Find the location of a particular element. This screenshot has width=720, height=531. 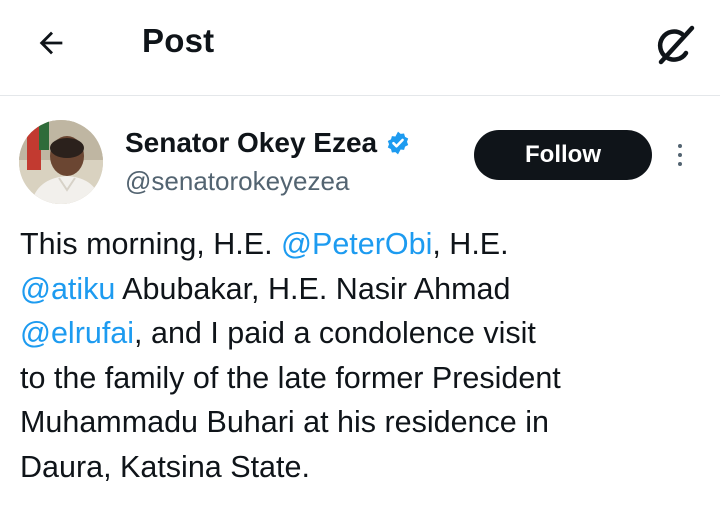

post-text-segment: Daura, Katsina State. is located at coordinates (165, 466).